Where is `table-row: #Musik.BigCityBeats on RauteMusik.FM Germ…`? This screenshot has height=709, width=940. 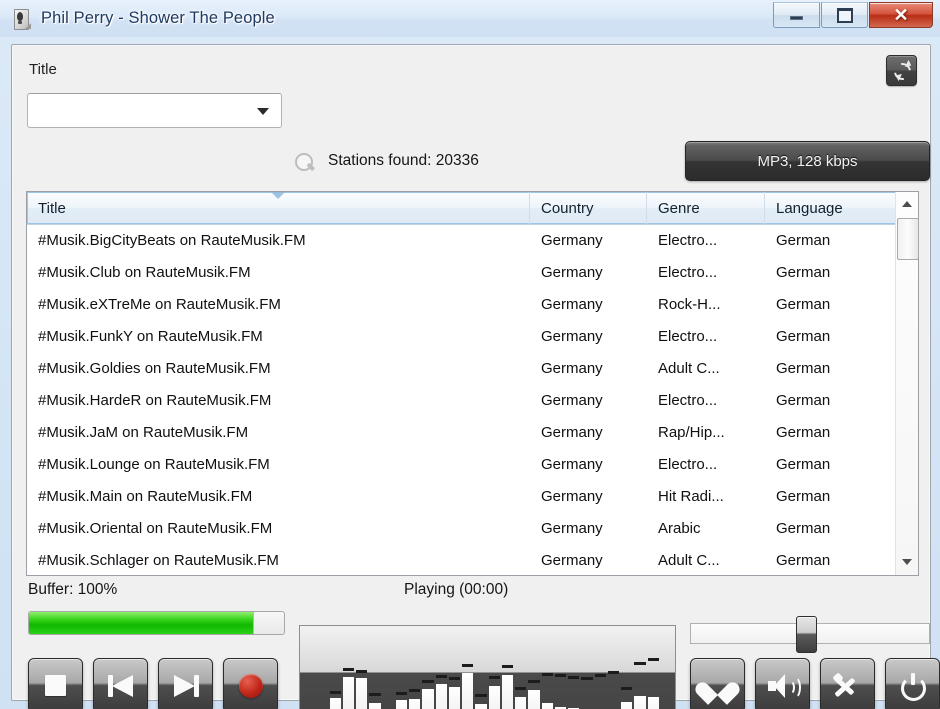 table-row: #Musik.BigCityBeats on RauteMusik.FM Germ… is located at coordinates (461, 241).